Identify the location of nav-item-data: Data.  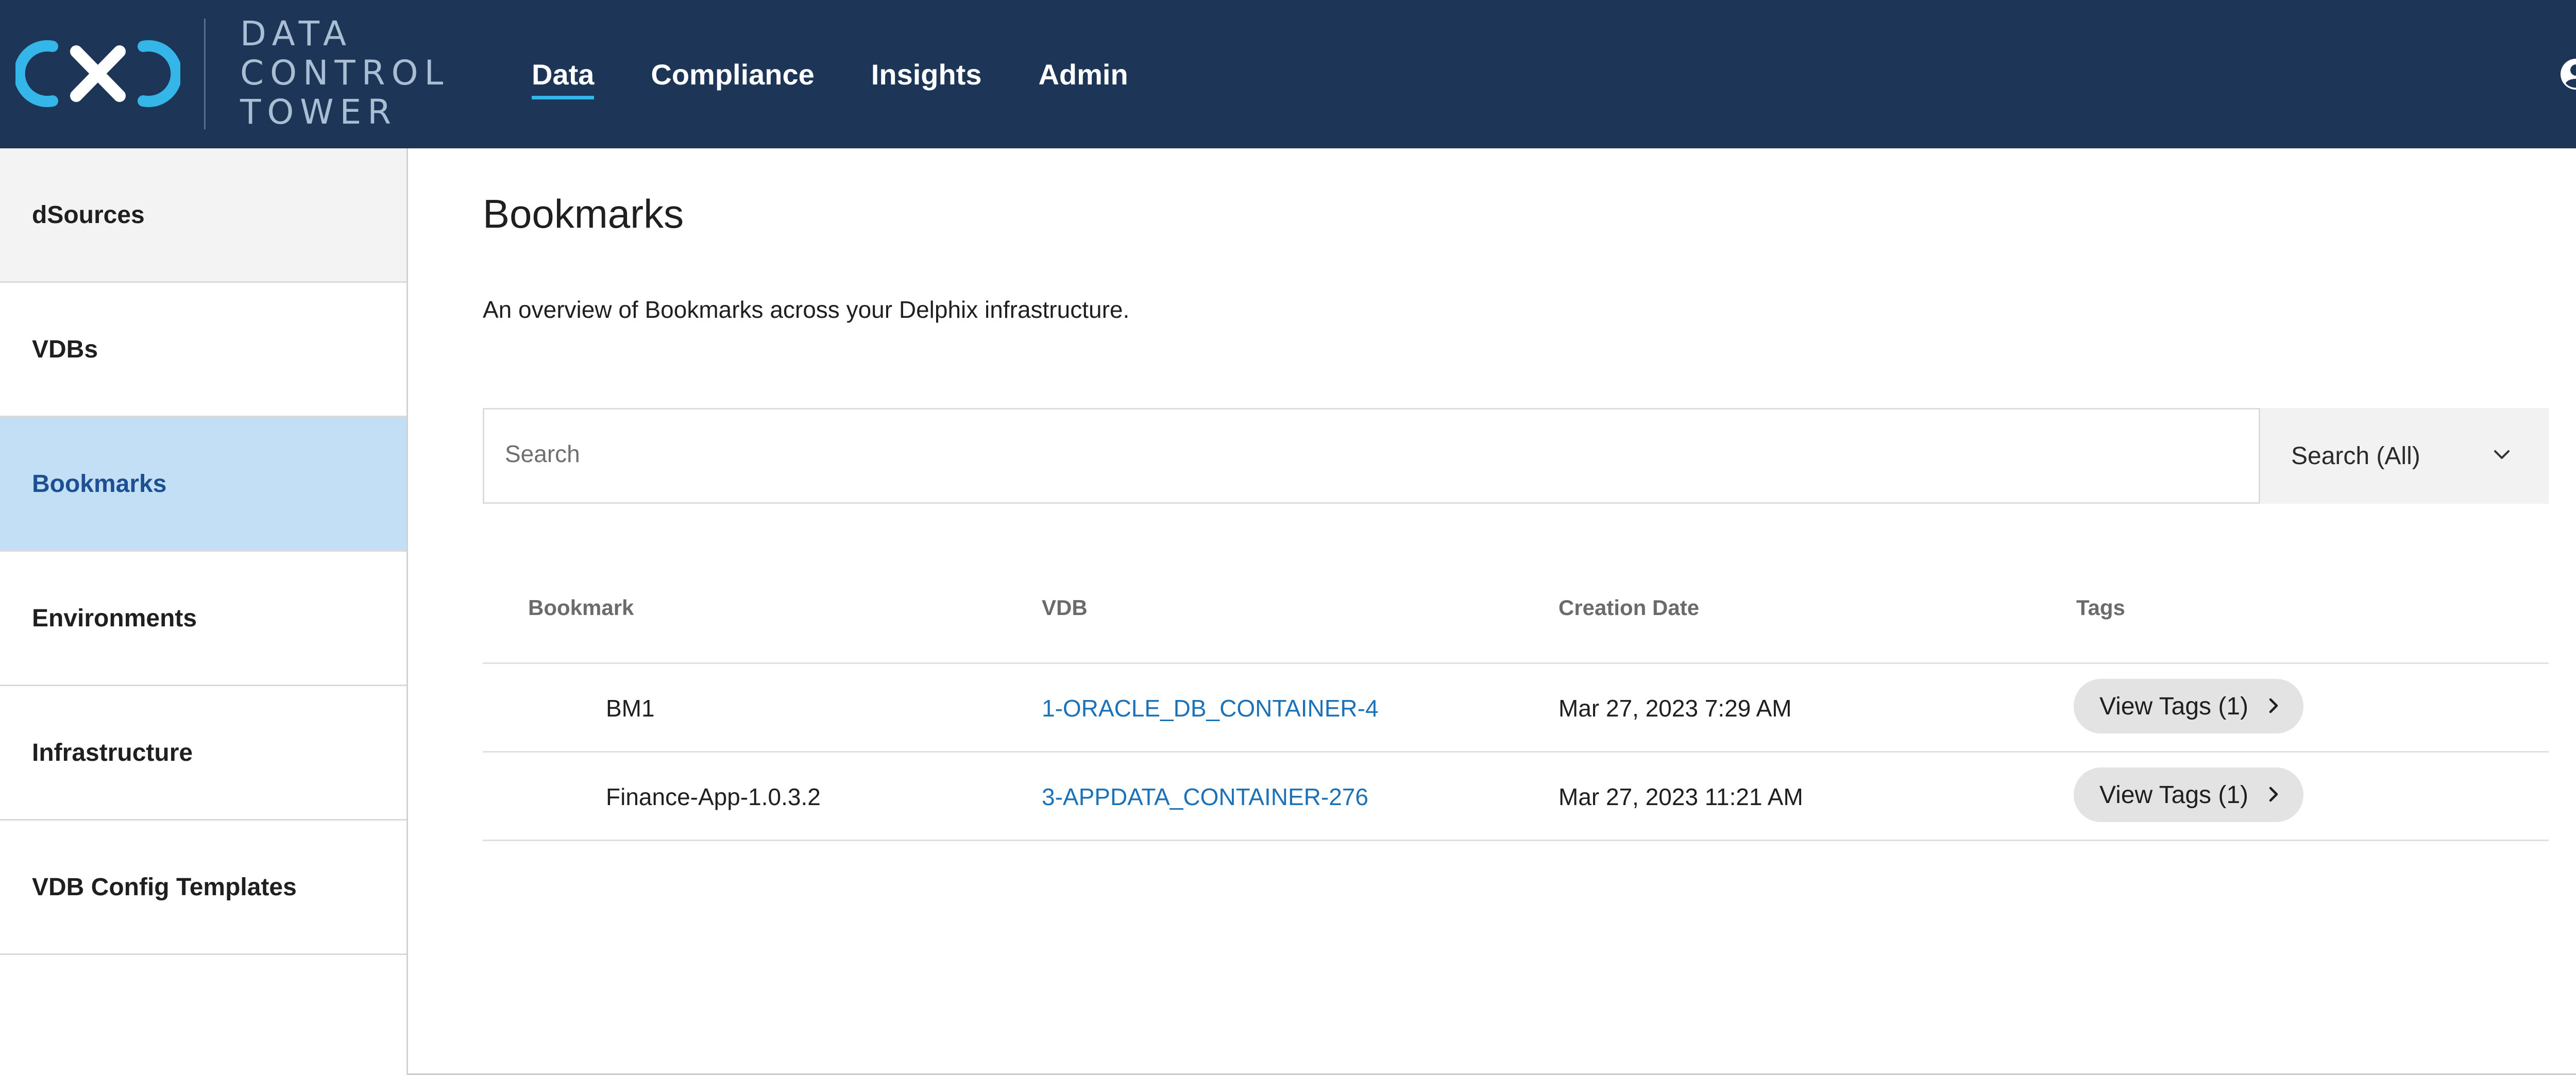
(563, 78).